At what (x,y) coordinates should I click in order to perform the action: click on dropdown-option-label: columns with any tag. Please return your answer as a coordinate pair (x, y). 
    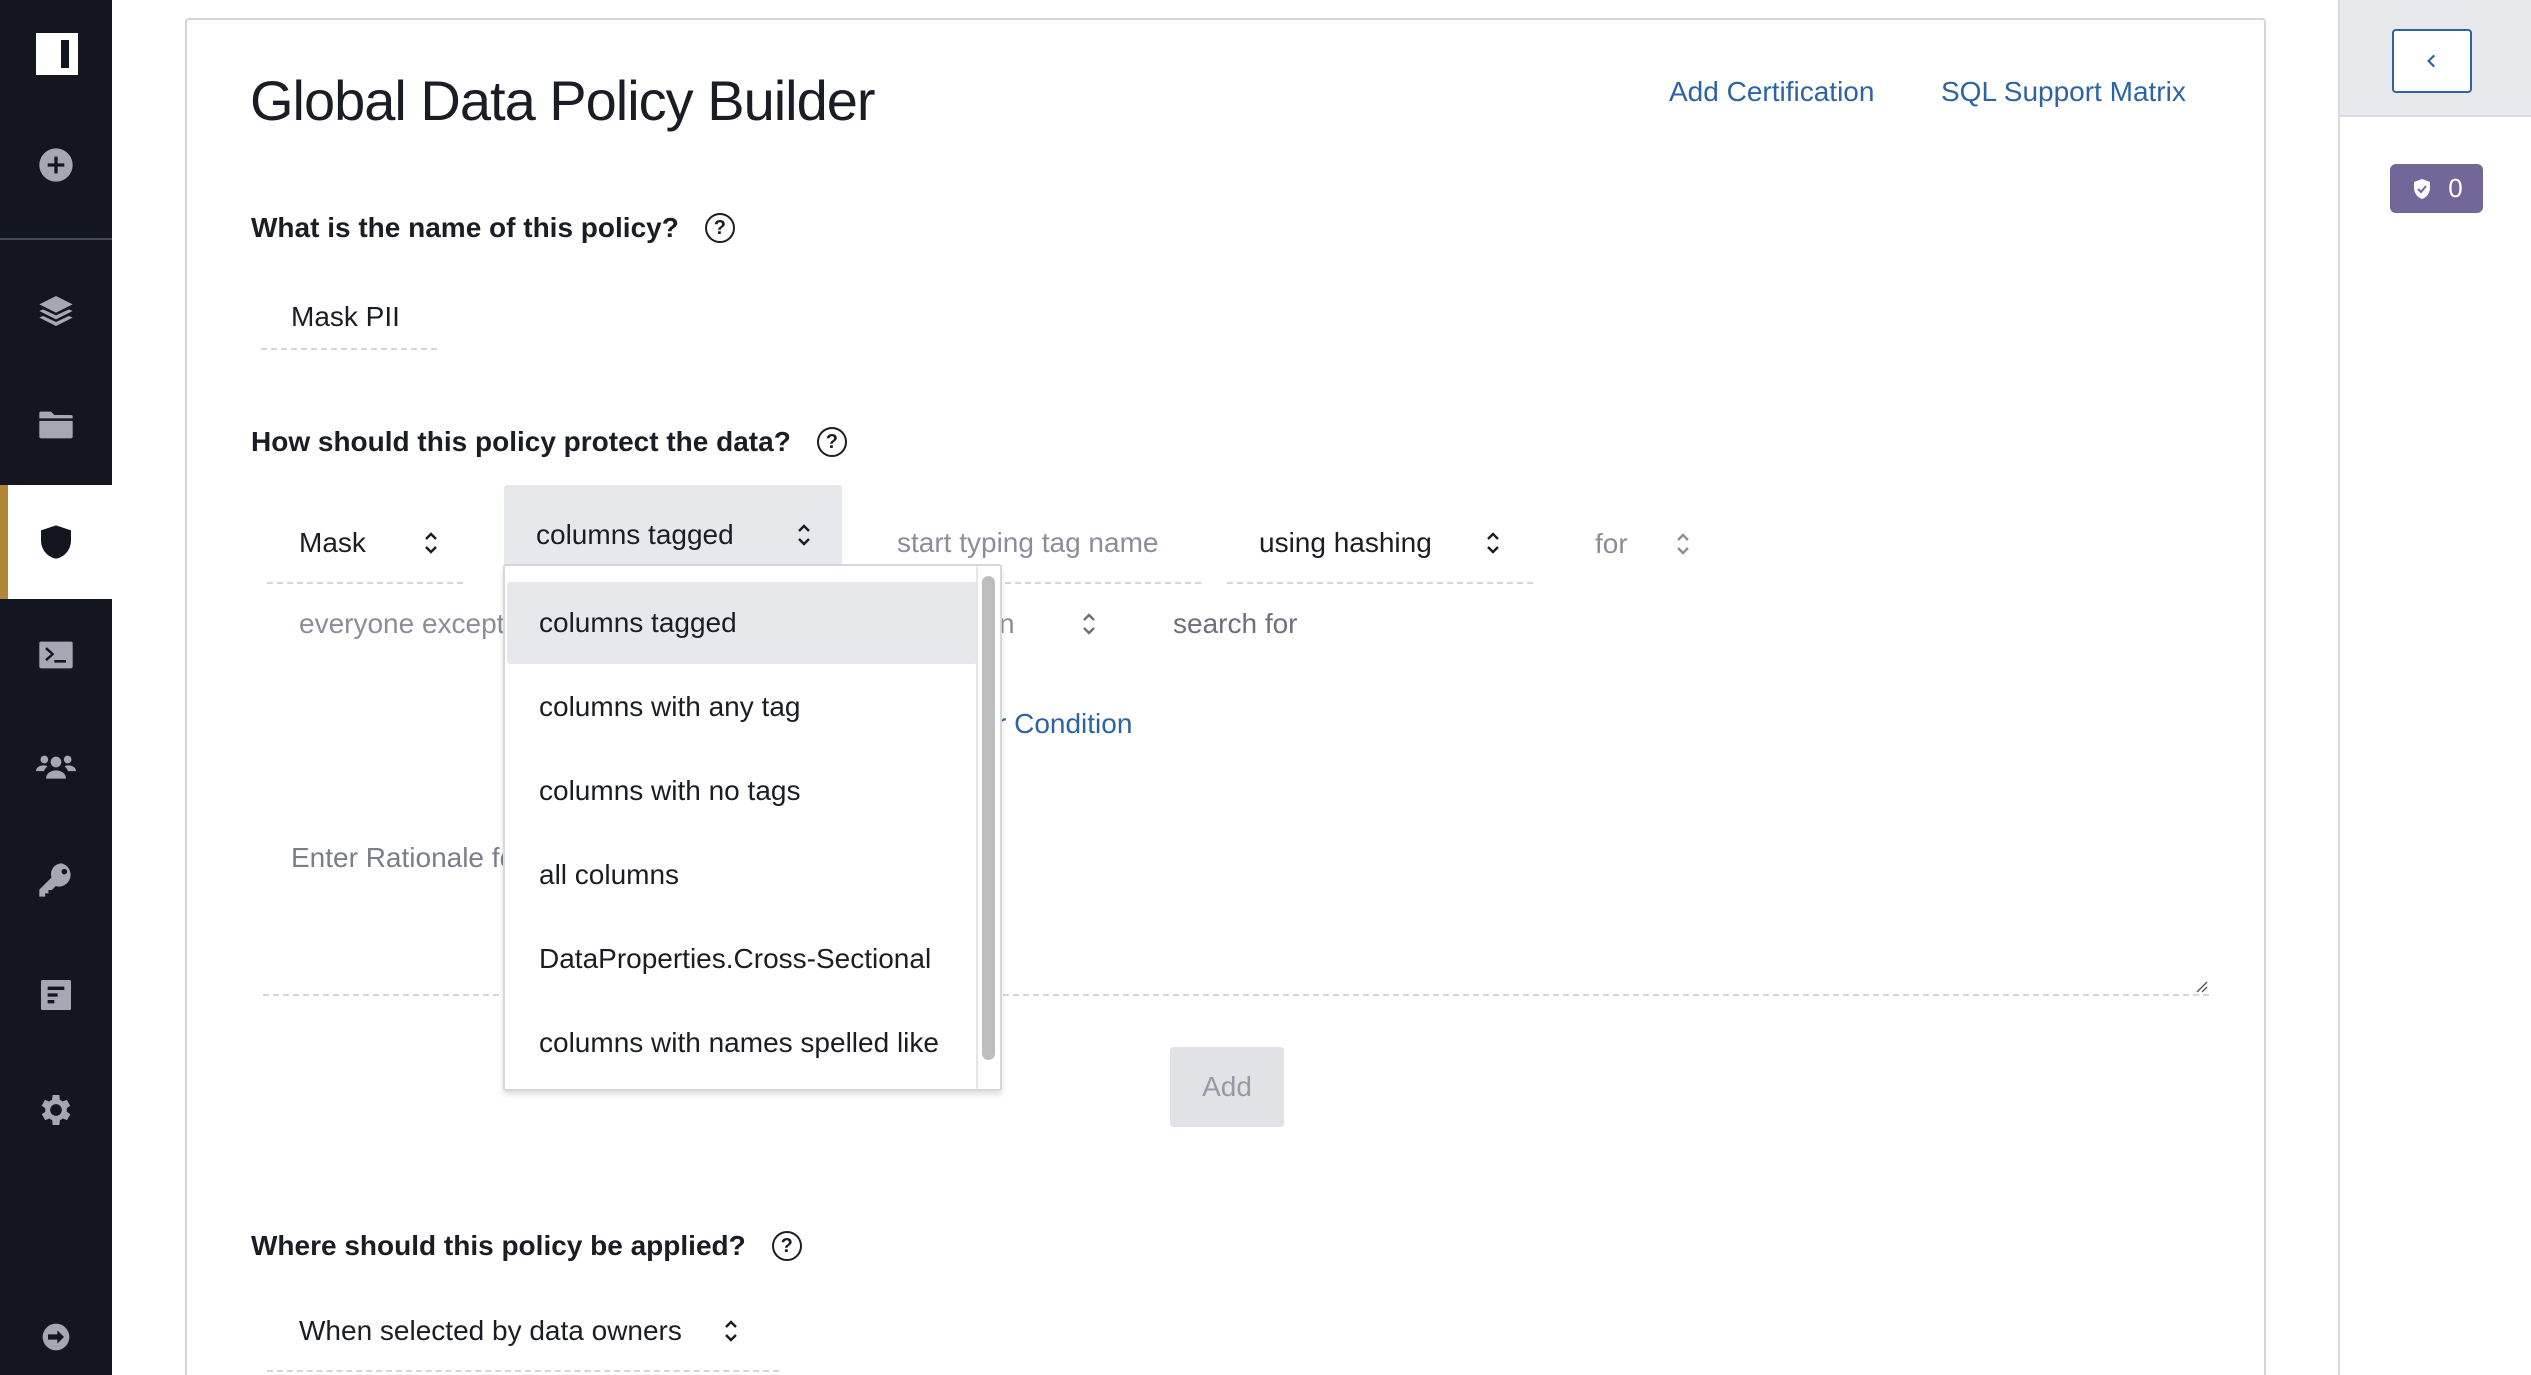
    Looking at the image, I should click on (670, 706).